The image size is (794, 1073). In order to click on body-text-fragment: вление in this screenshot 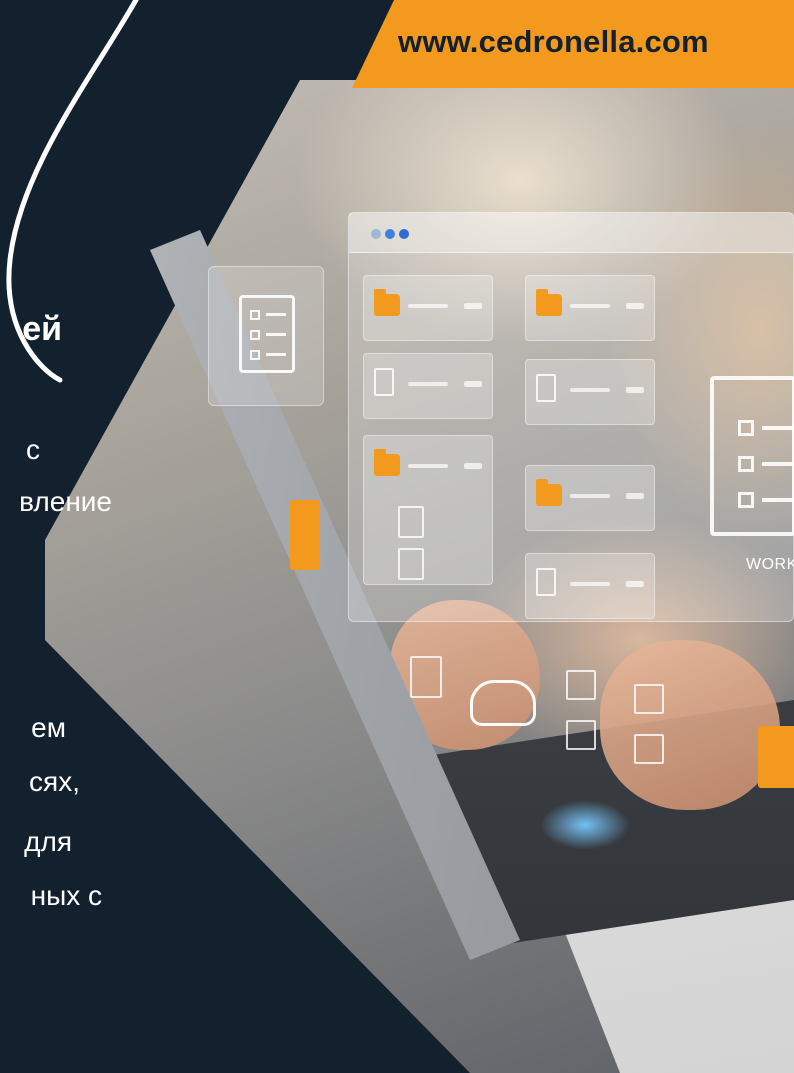, I will do `click(65, 501)`.